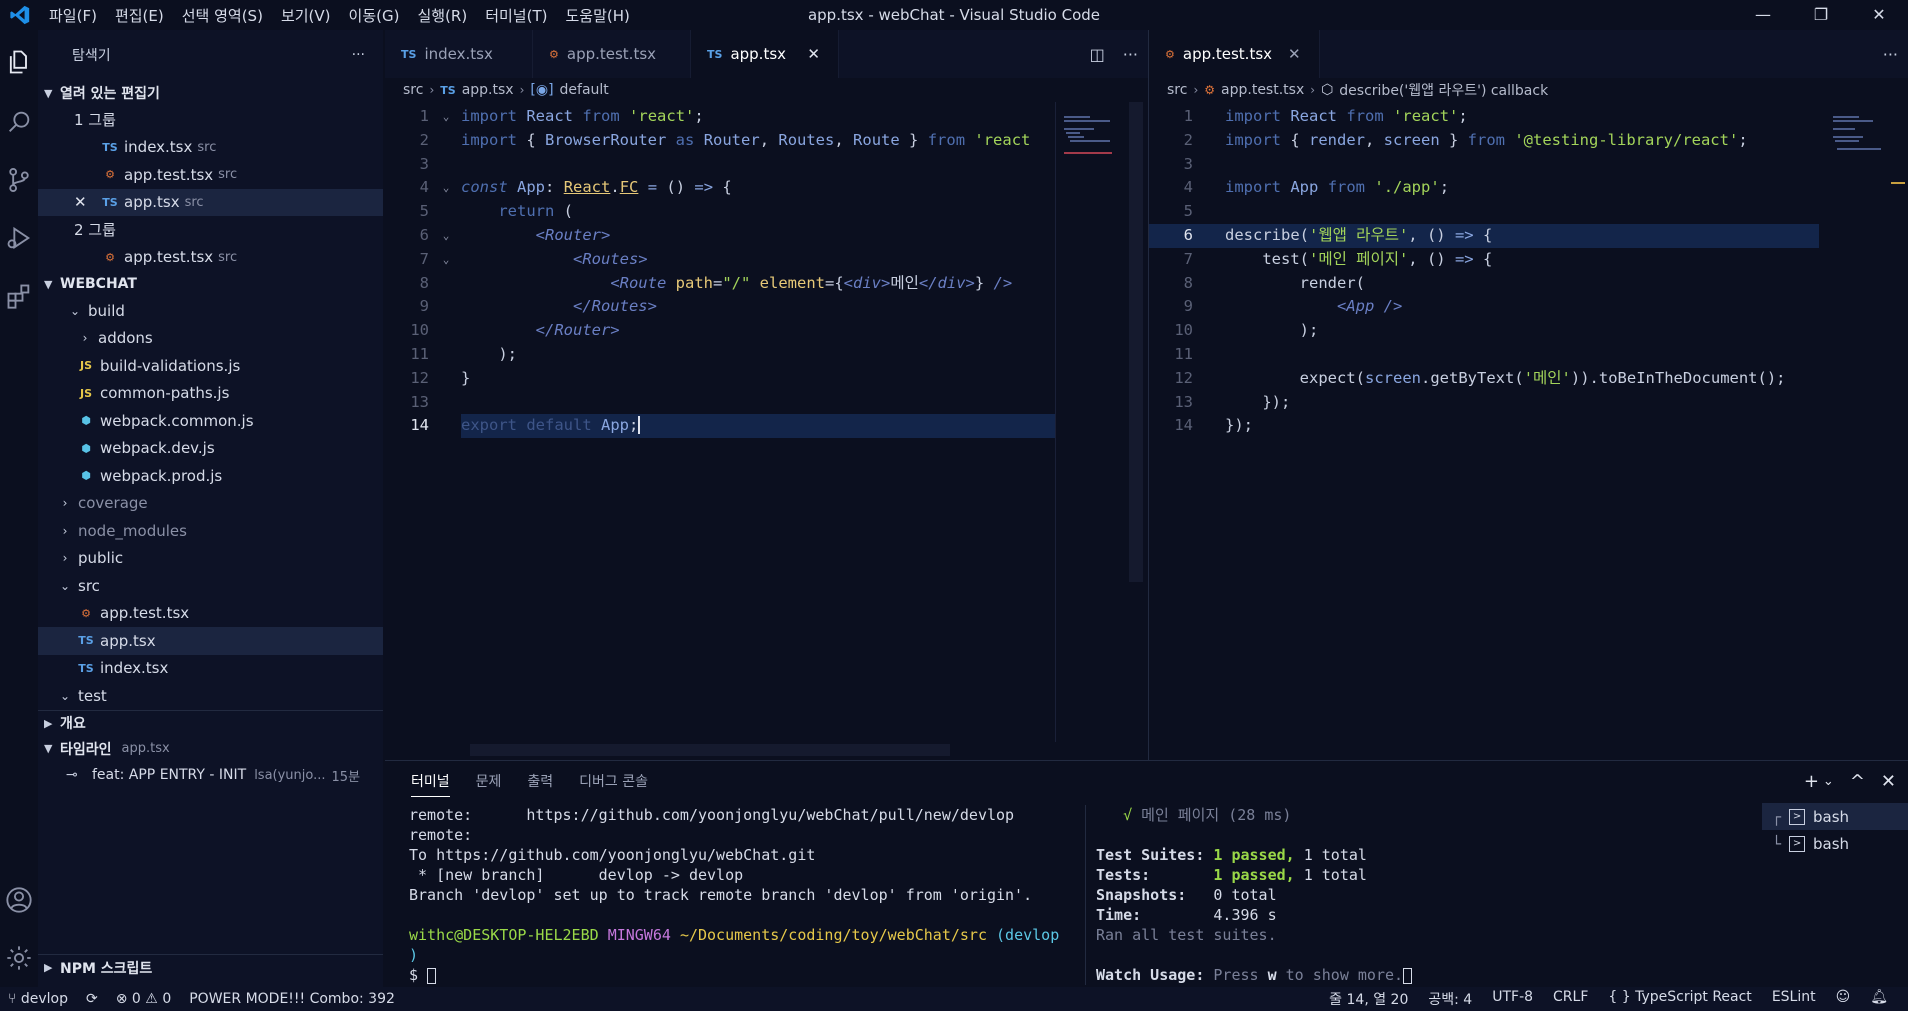 The width and height of the screenshot is (1908, 1011). I want to click on branch-status: ⑂ devlop, so click(38, 999).